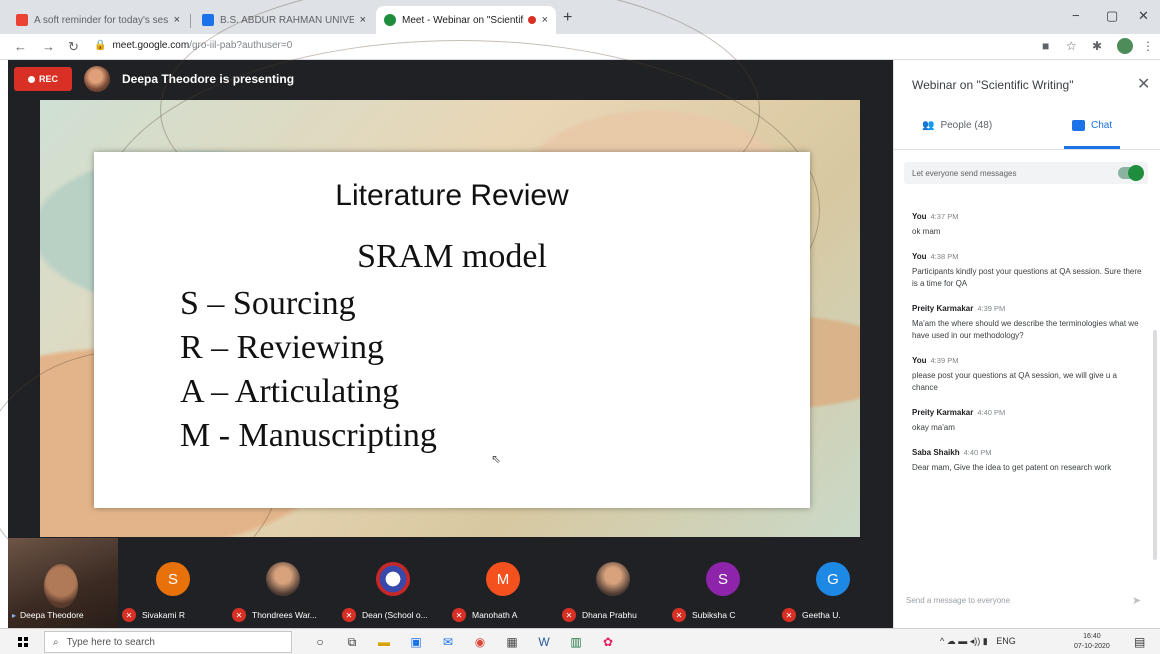 The width and height of the screenshot is (1160, 654). Describe the element at coordinates (1136, 600) in the screenshot. I see `send-icon: ➤` at that location.